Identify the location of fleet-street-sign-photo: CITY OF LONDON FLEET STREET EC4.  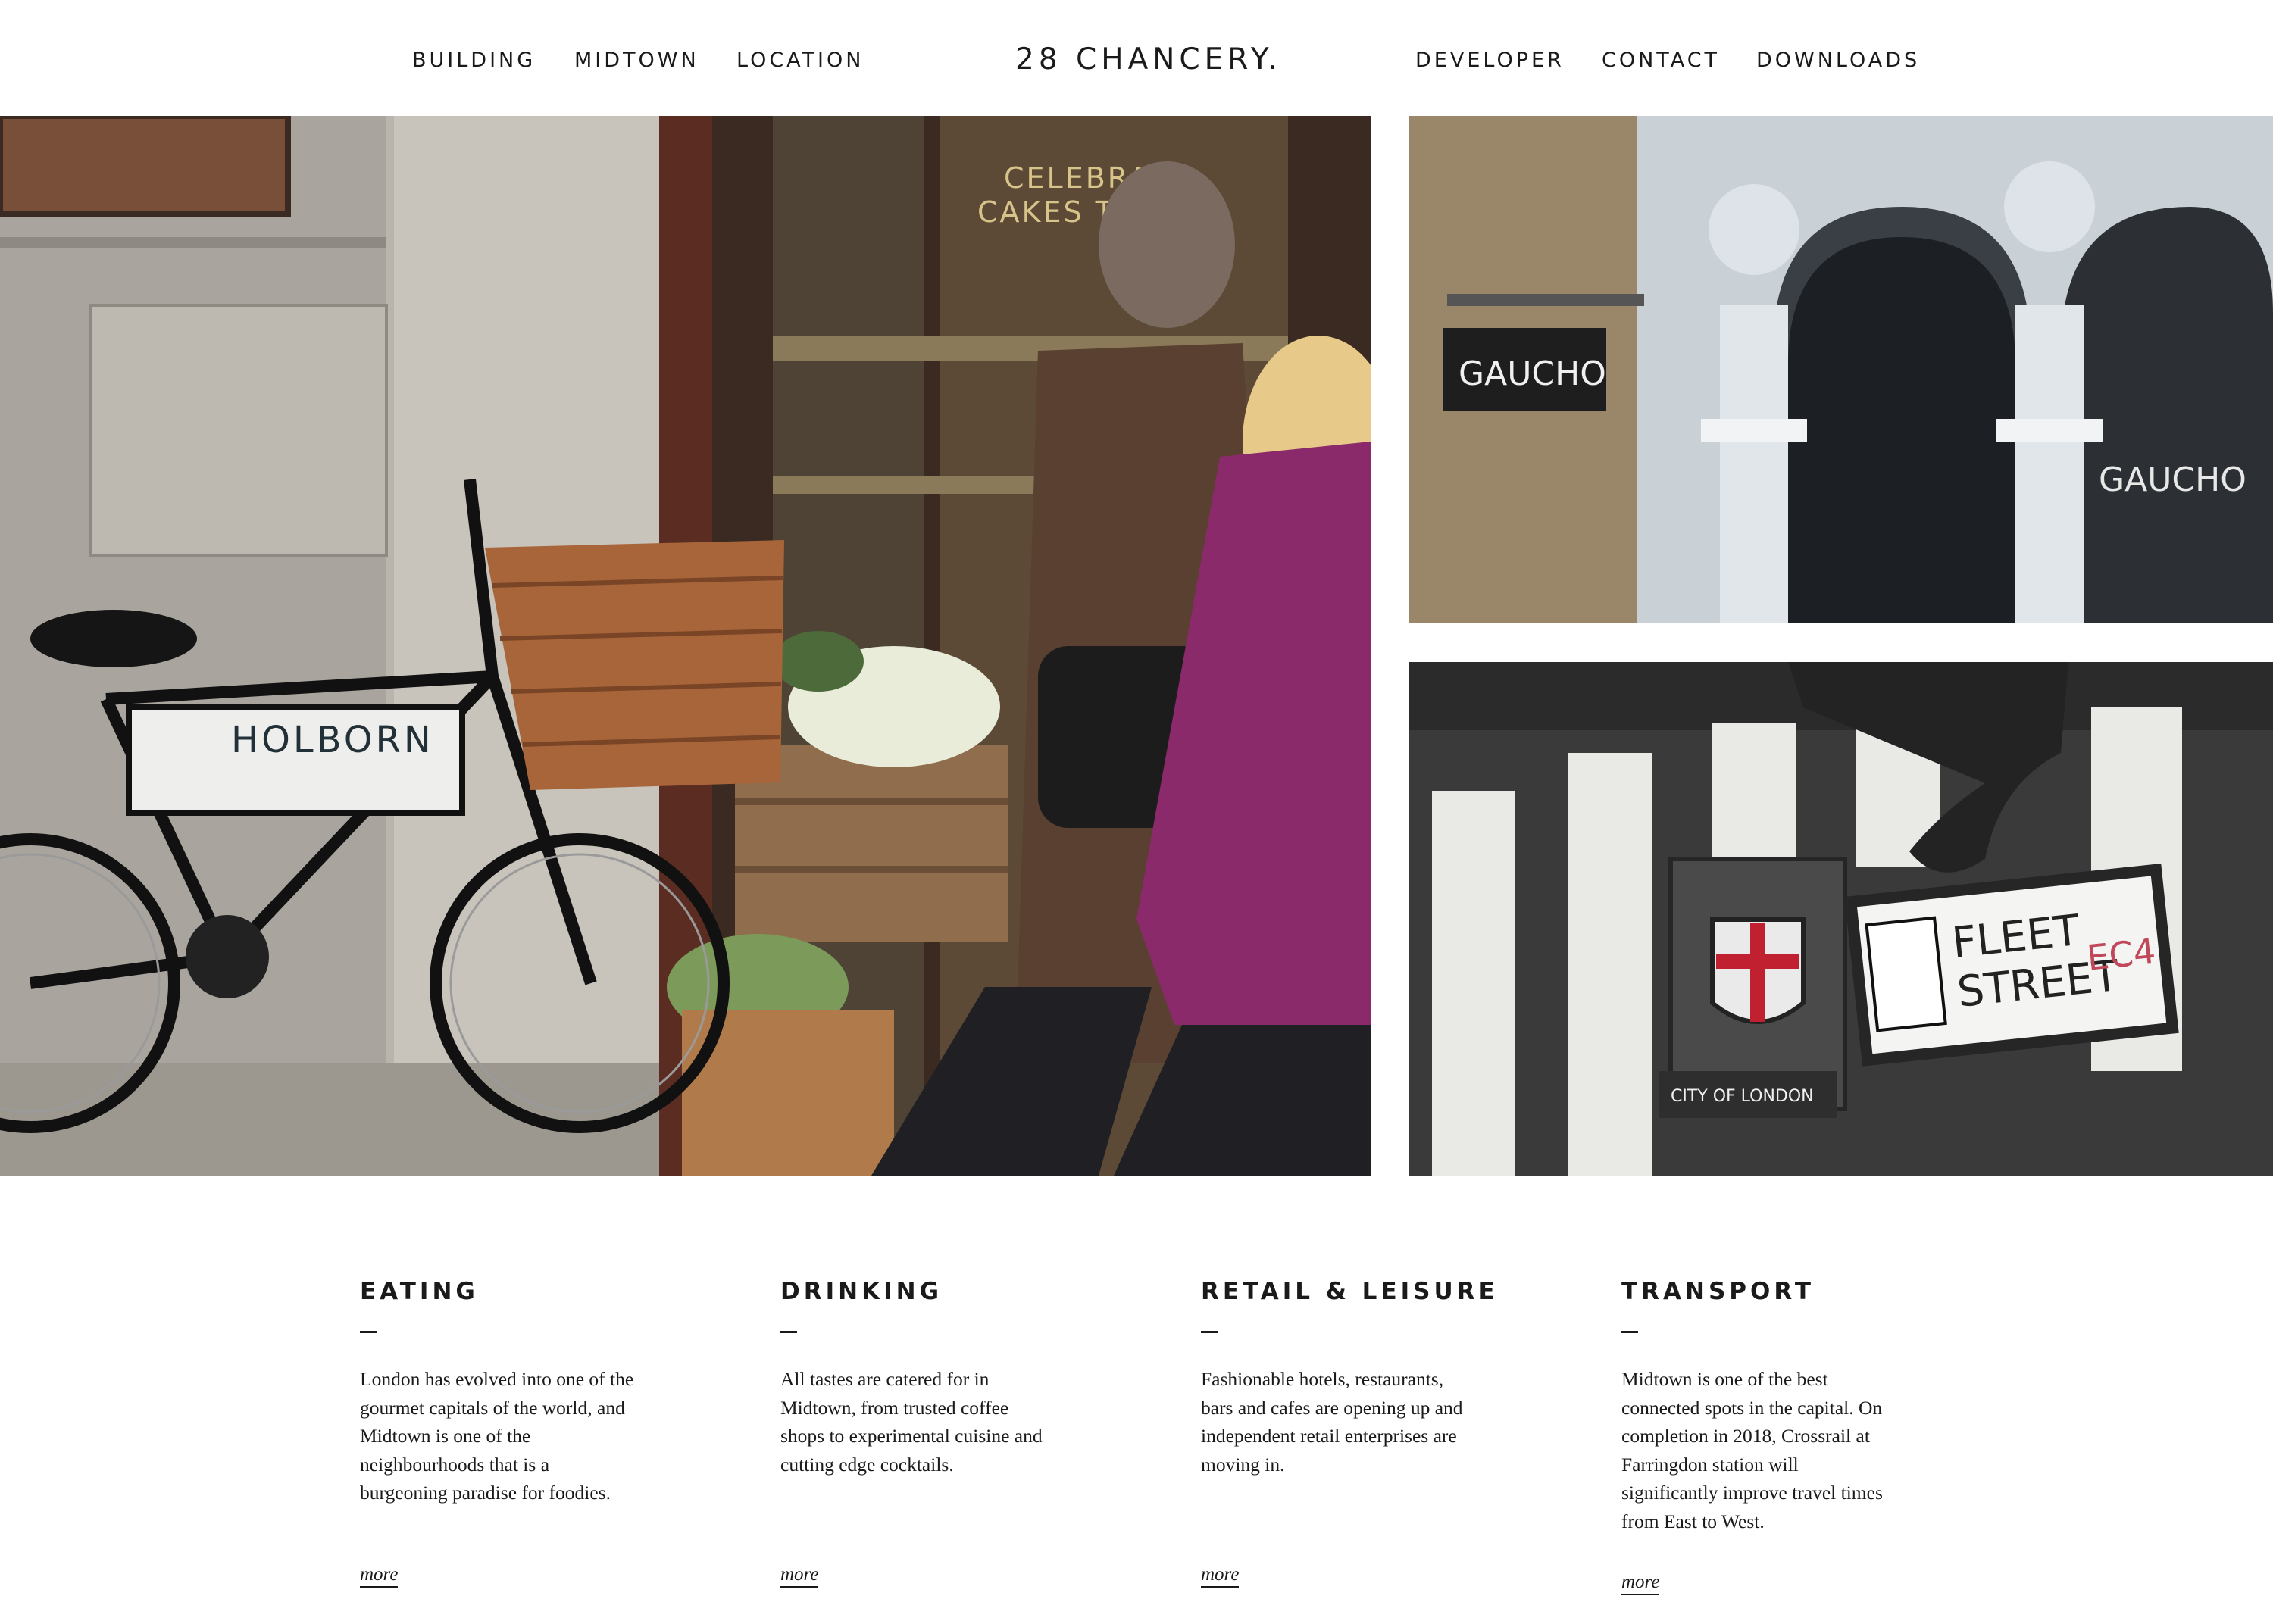
(1841, 919).